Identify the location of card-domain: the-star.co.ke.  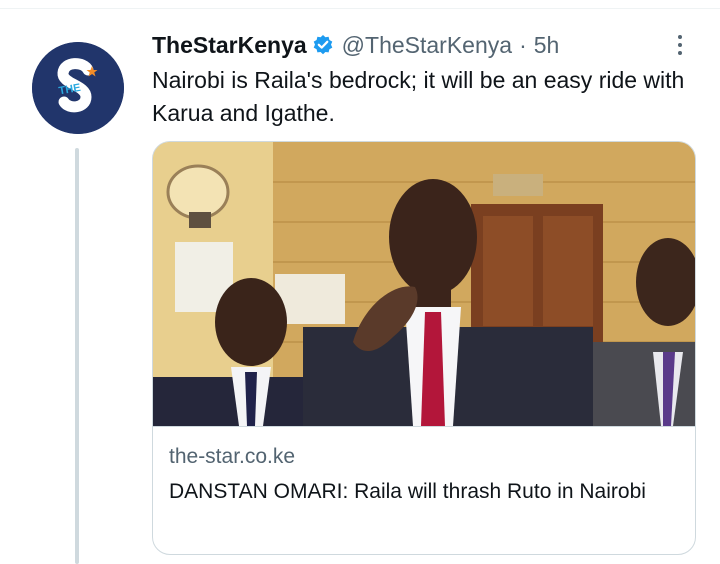
(232, 456).